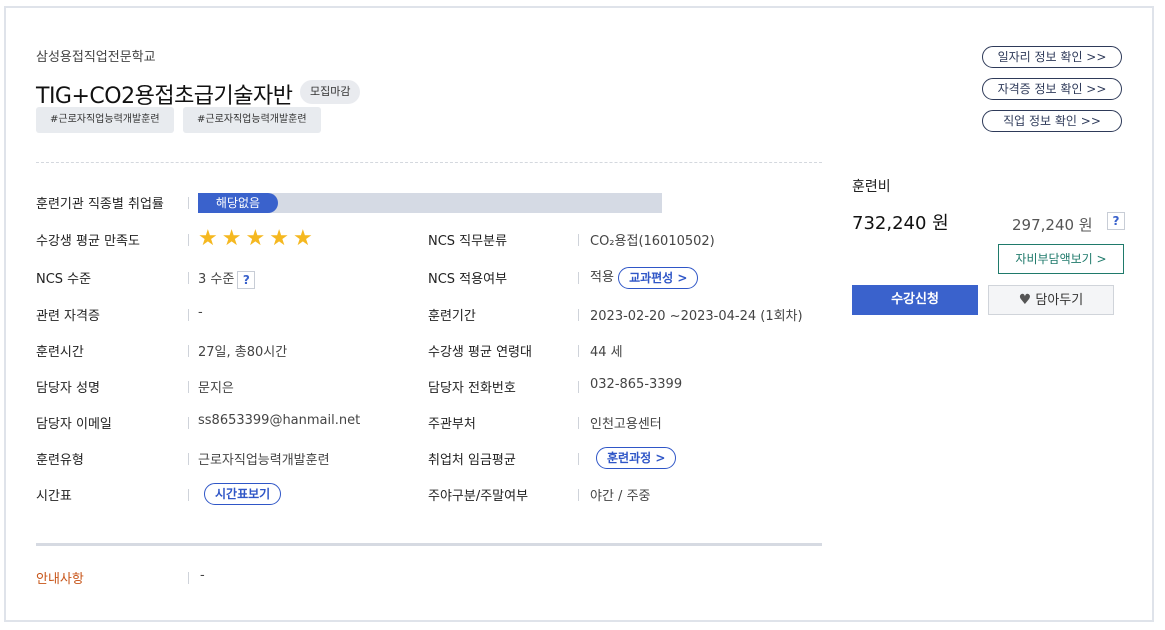  I want to click on school-name: 삼성용접직업전문학교, so click(96, 57).